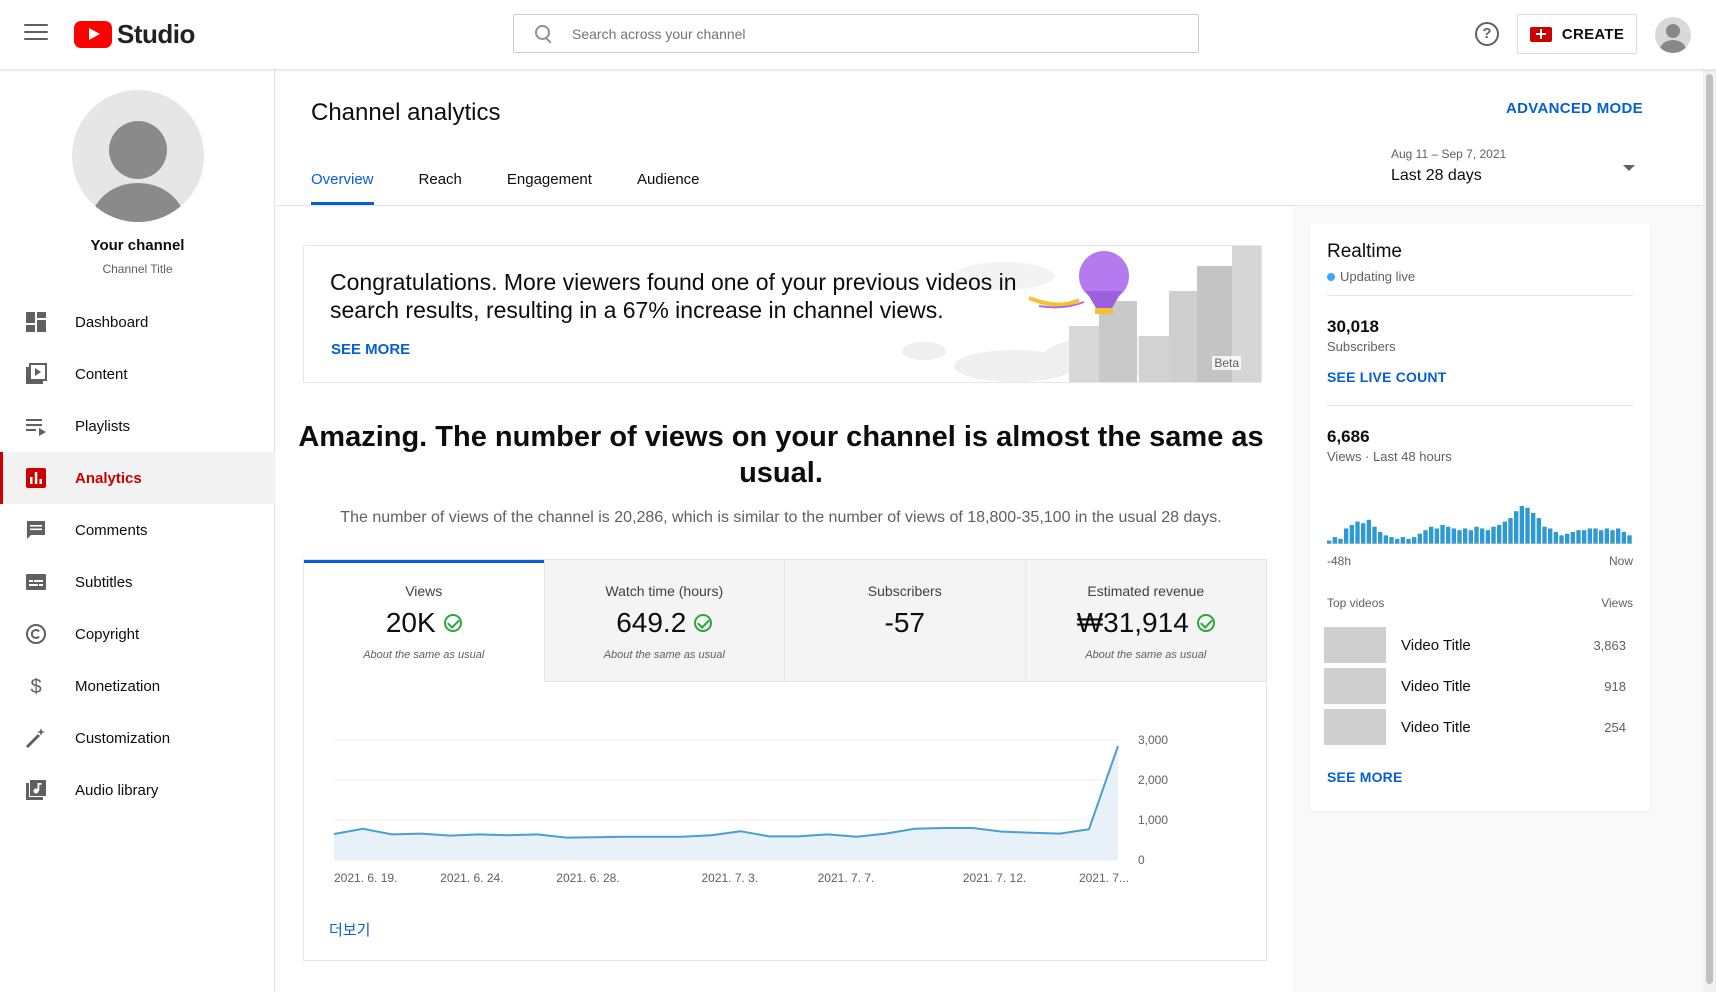 The image size is (1716, 992). What do you see at coordinates (1365, 777) in the screenshot?
I see `realtime-see-more-link: SEE MORE` at bounding box center [1365, 777].